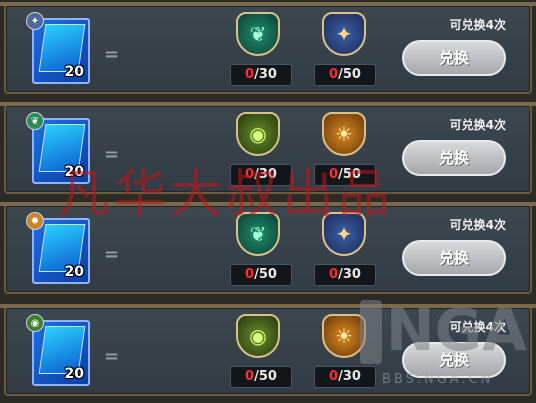 This screenshot has height=403, width=536. I want to click on sparkle-icon: ✦, so click(35, 21).